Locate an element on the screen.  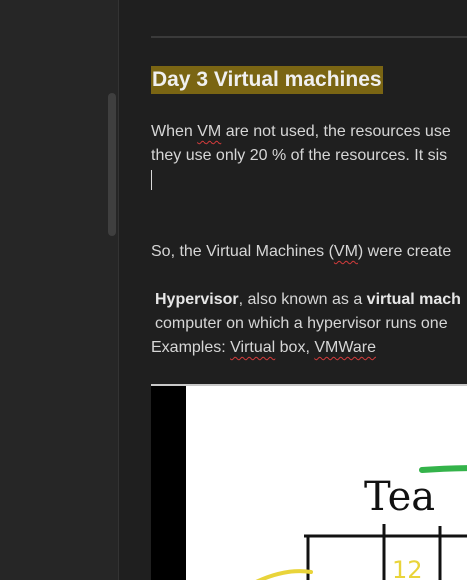
sketch-number: 12 is located at coordinates (407, 568).